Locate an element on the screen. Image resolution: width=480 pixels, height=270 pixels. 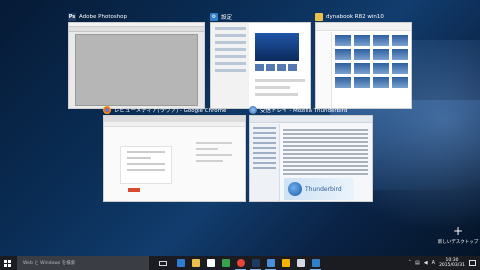
system-tray: ˄ ▤ ◀ A 10:30 2015/03/31 is located at coordinates (444, 263).